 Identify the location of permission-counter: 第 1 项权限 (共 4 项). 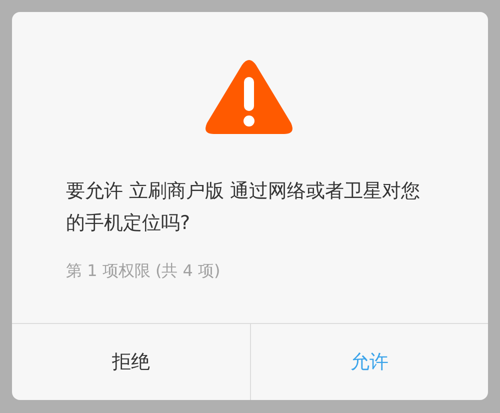
(144, 271).